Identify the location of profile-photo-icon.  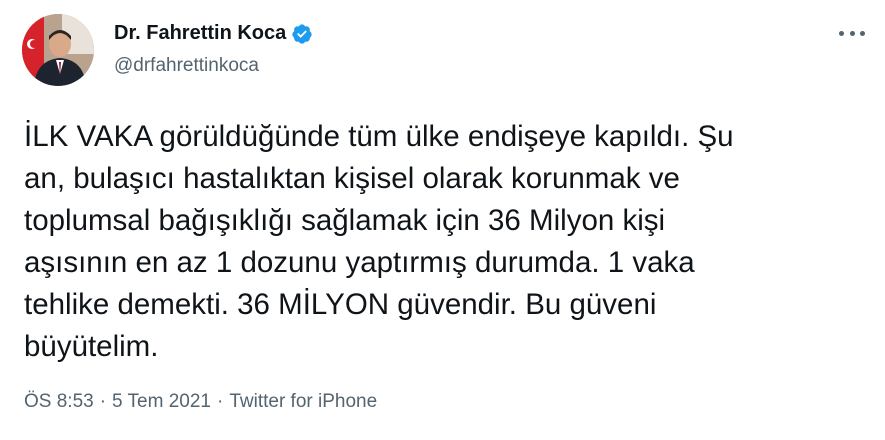
(58, 50).